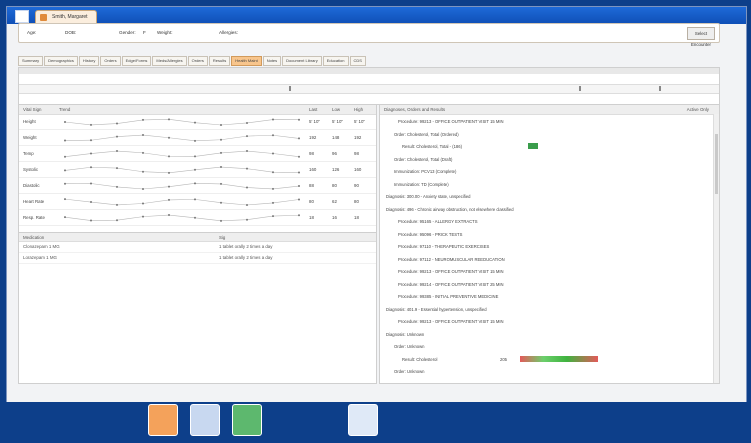 Image resolution: width=751 pixels, height=443 pixels. I want to click on vital-name: Resp. Rate, so click(34, 217).